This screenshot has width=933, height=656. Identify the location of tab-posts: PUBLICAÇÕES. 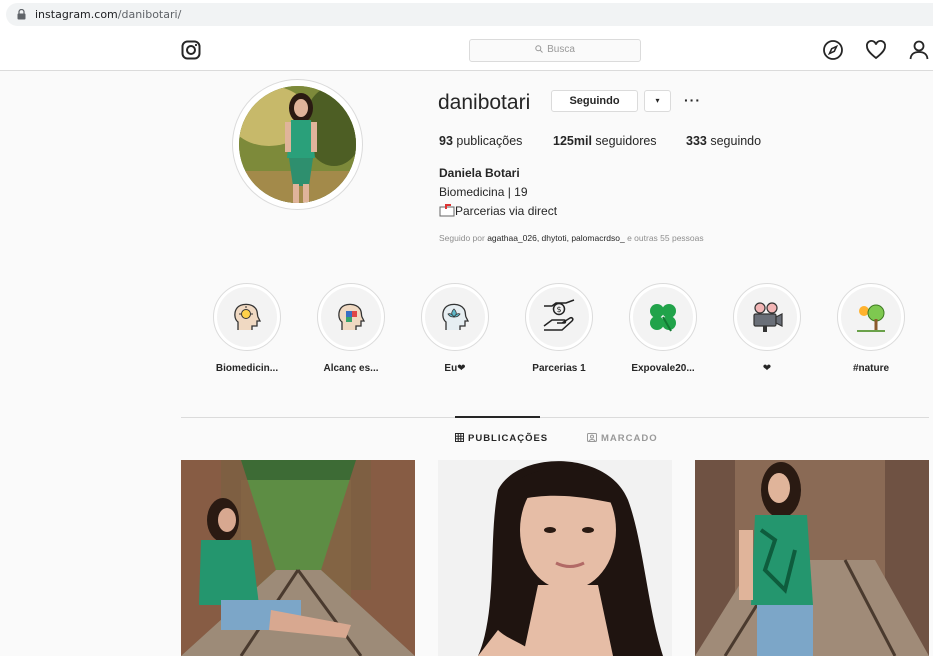
(501, 438).